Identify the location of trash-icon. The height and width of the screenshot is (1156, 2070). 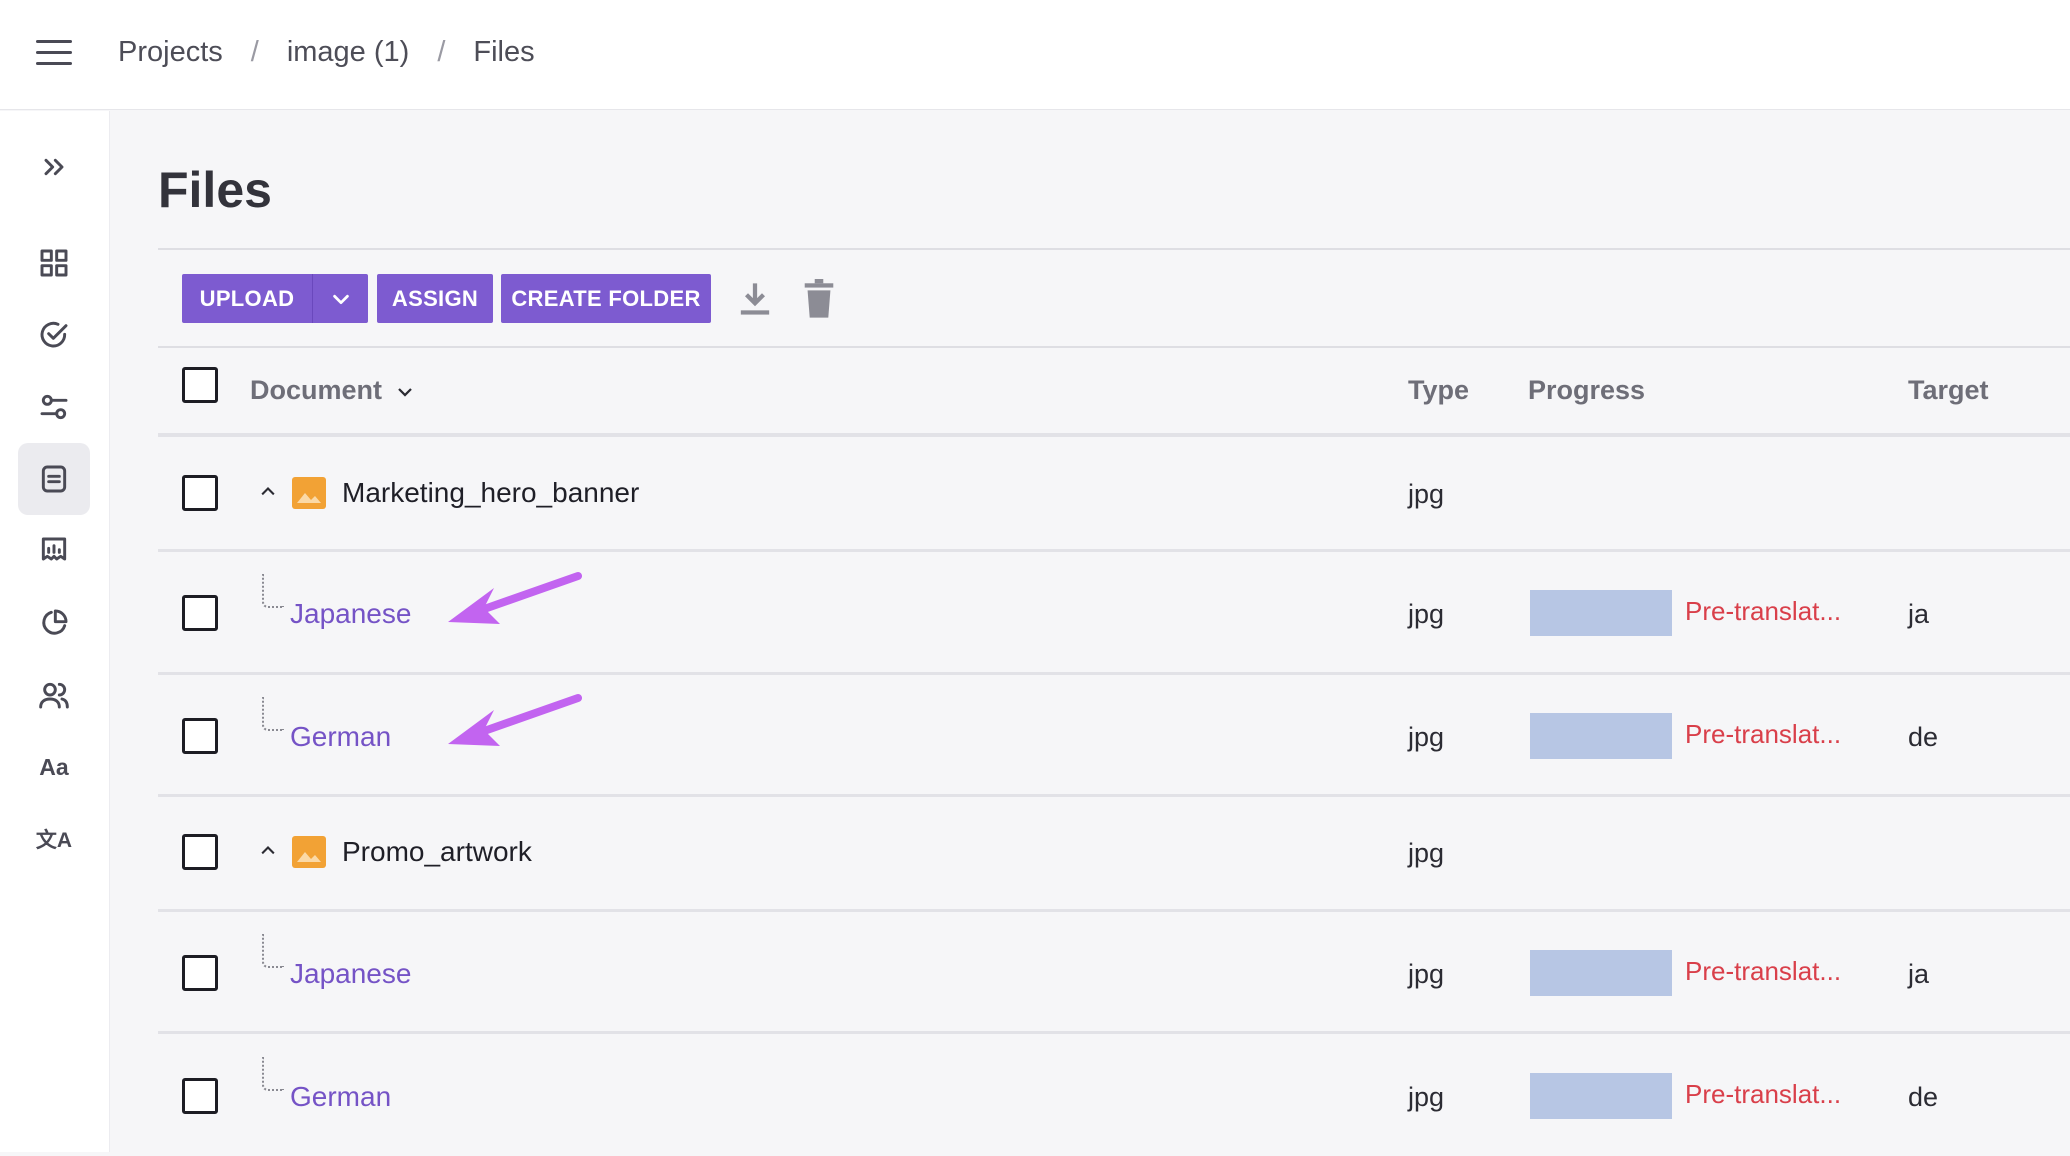
(819, 298).